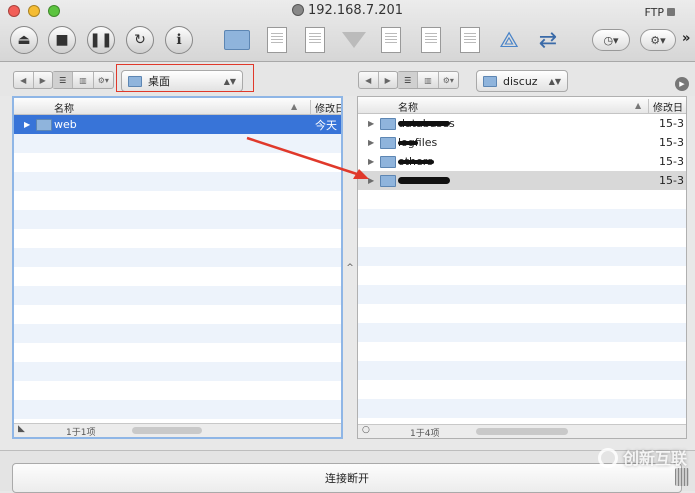  Describe the element at coordinates (522, 142) in the screenshot. I see `file-row-logfiles: ▶ logfiles 15-3` at that location.